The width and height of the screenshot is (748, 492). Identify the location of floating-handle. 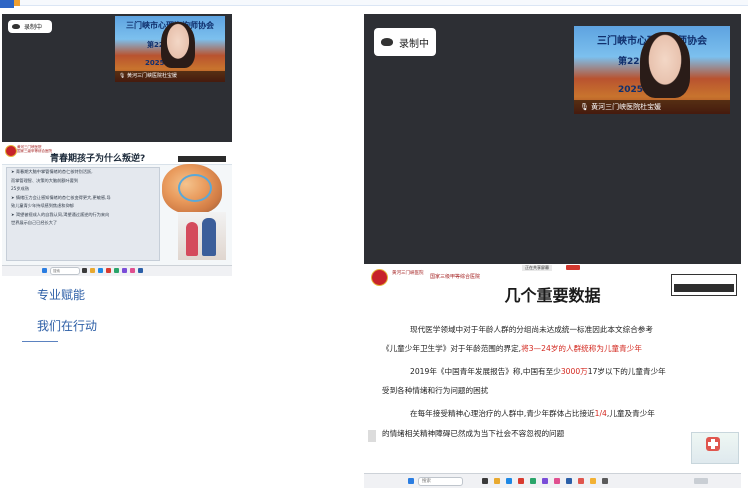
(372, 436).